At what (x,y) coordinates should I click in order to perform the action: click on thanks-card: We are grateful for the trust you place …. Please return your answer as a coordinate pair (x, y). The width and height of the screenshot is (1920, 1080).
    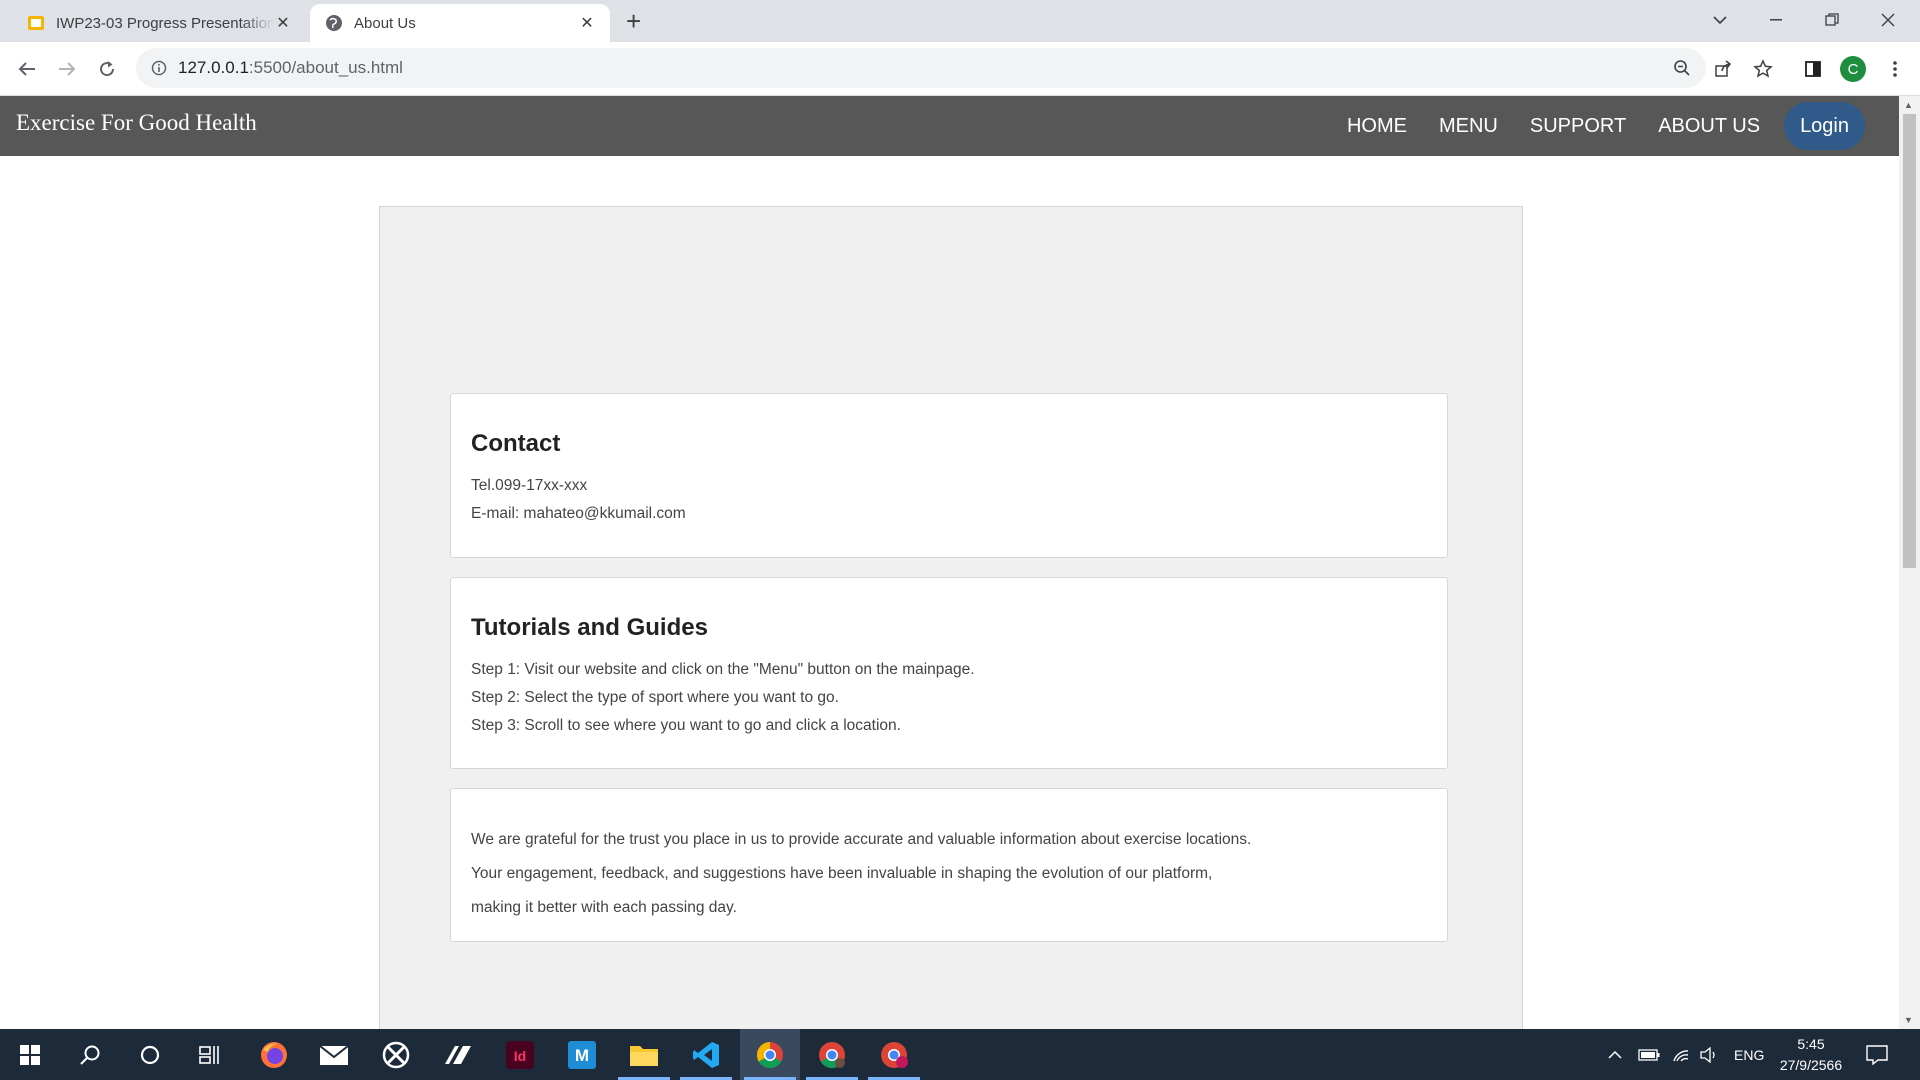
    Looking at the image, I should click on (949, 865).